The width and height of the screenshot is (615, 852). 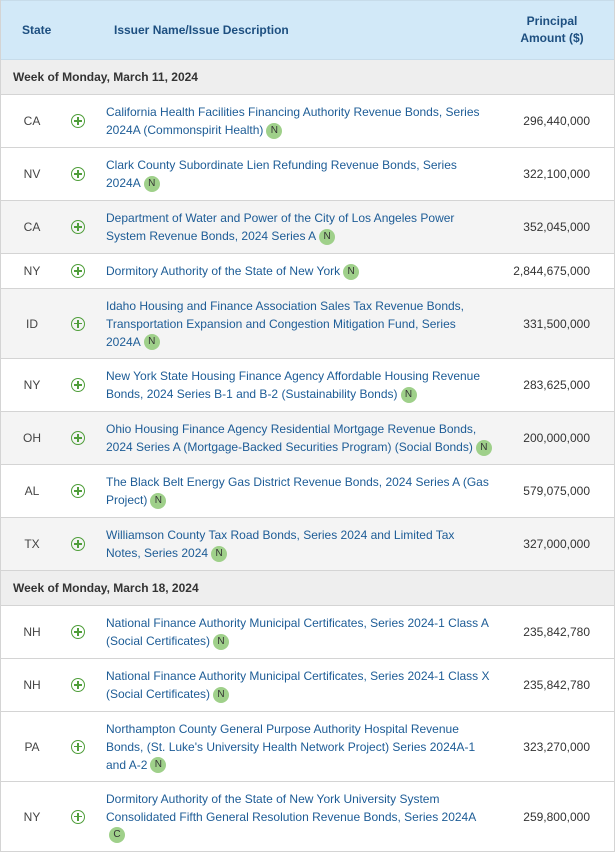 What do you see at coordinates (556, 174) in the screenshot?
I see `principal-amount: 322,100,000` at bounding box center [556, 174].